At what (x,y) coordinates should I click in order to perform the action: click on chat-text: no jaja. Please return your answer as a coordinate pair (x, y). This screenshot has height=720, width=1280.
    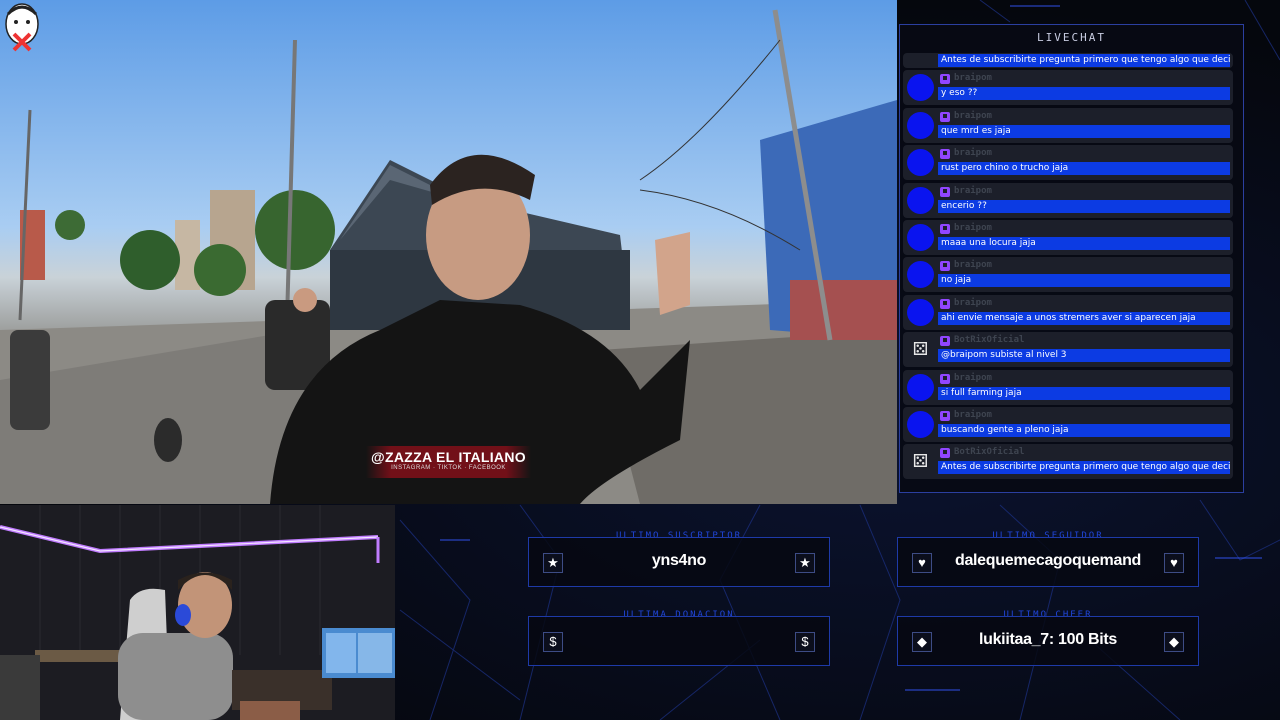
    Looking at the image, I should click on (1084, 281).